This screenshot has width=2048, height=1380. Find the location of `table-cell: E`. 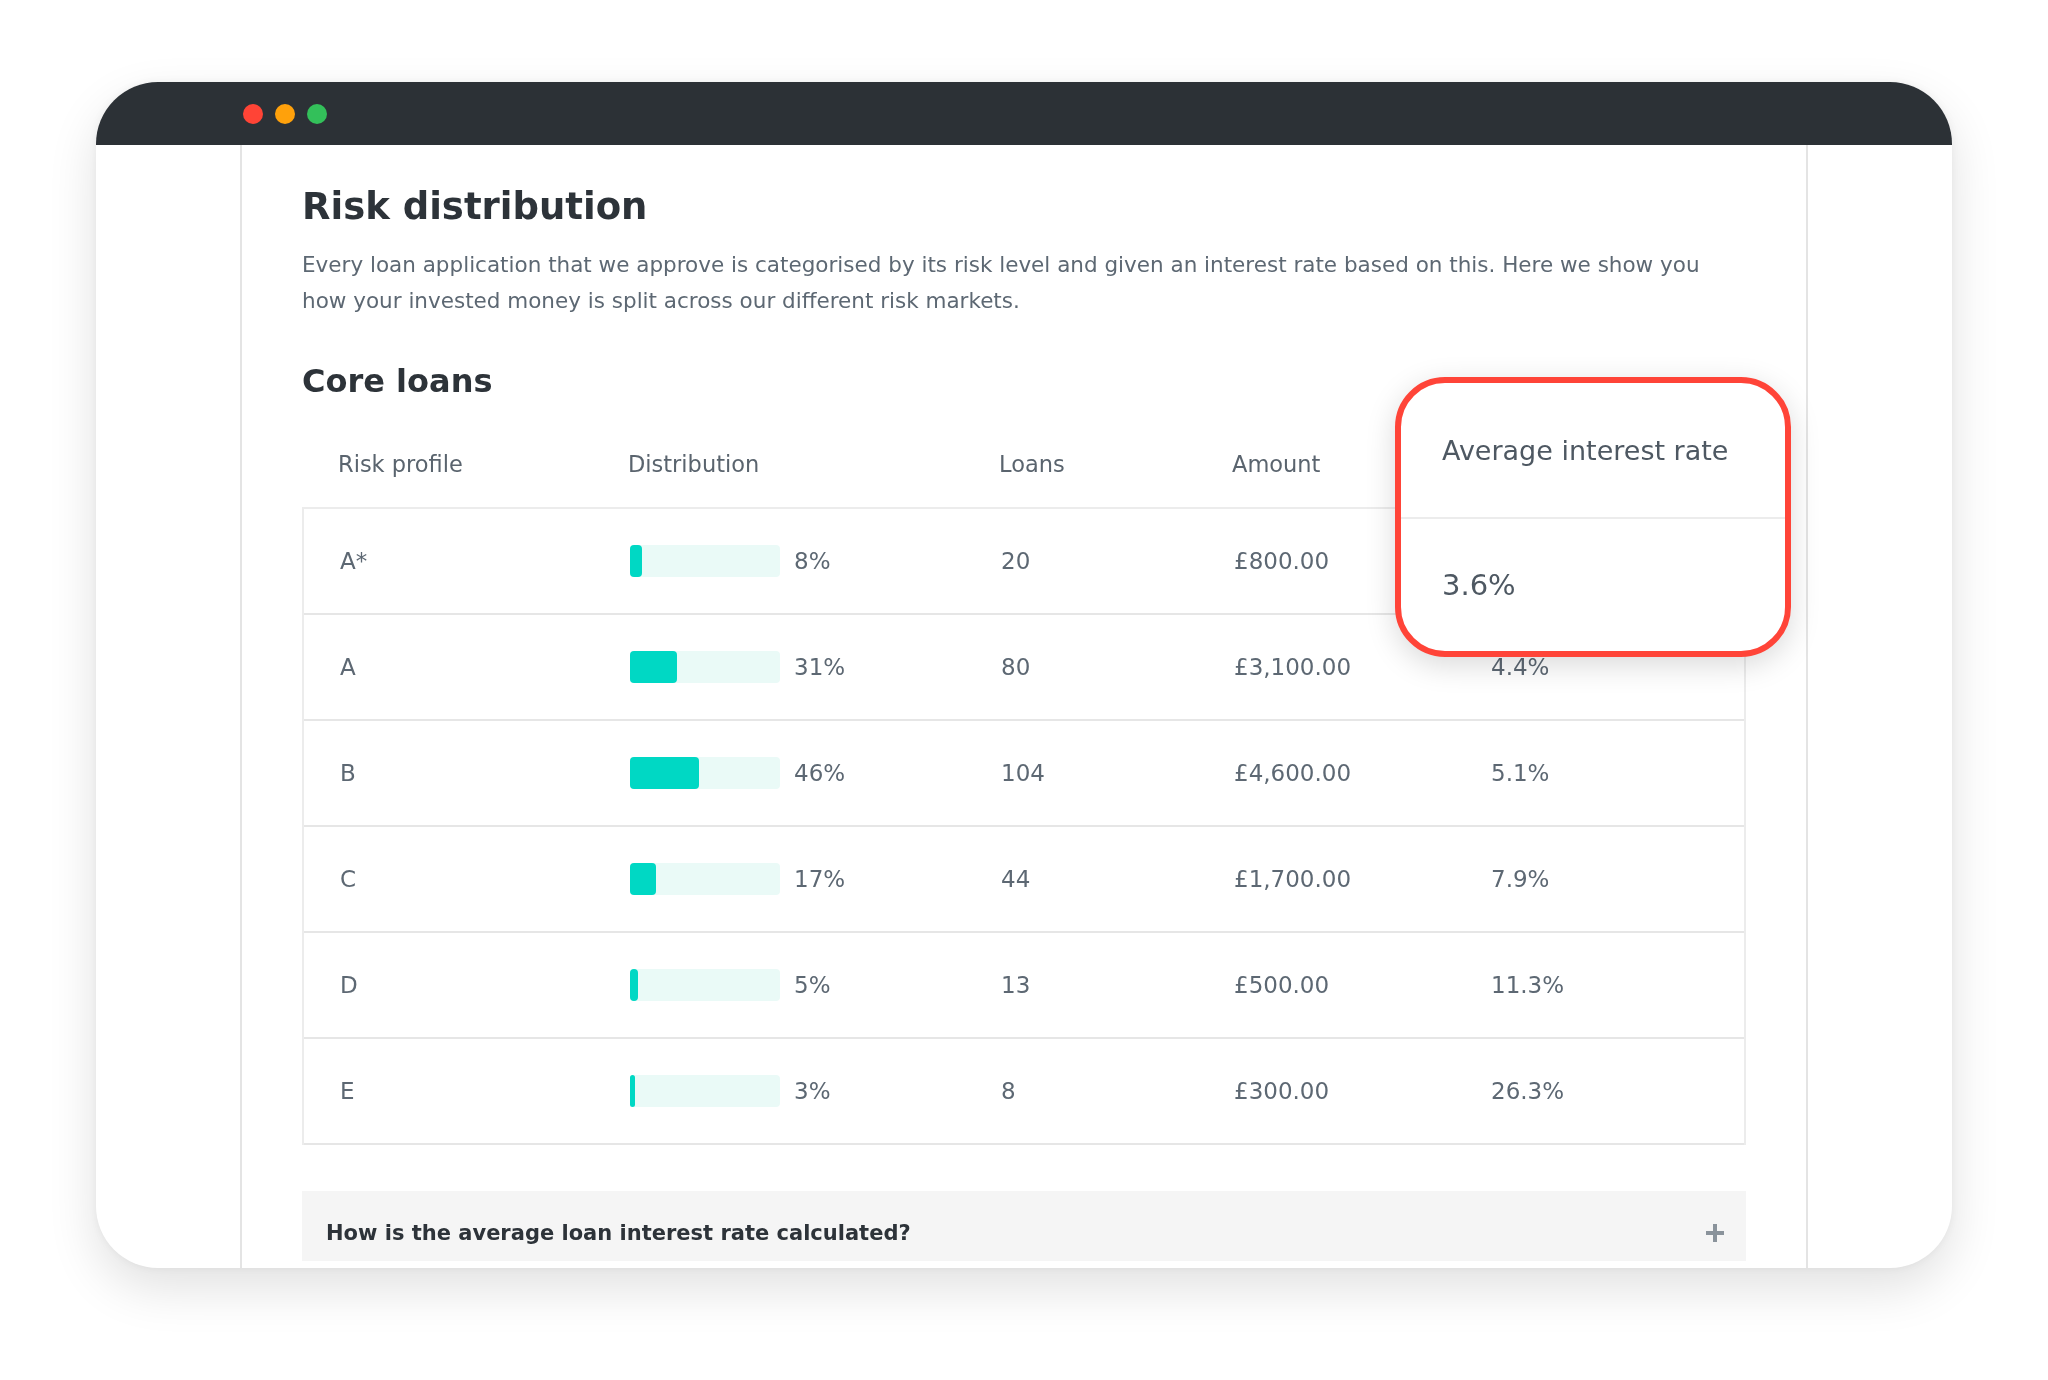

table-cell: E is located at coordinates (347, 1091).